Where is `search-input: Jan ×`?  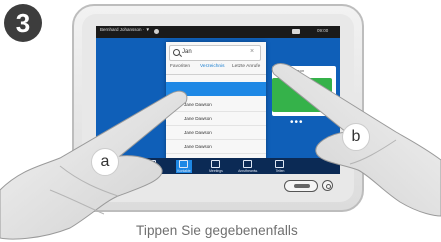 search-input: Jan × is located at coordinates (215, 53).